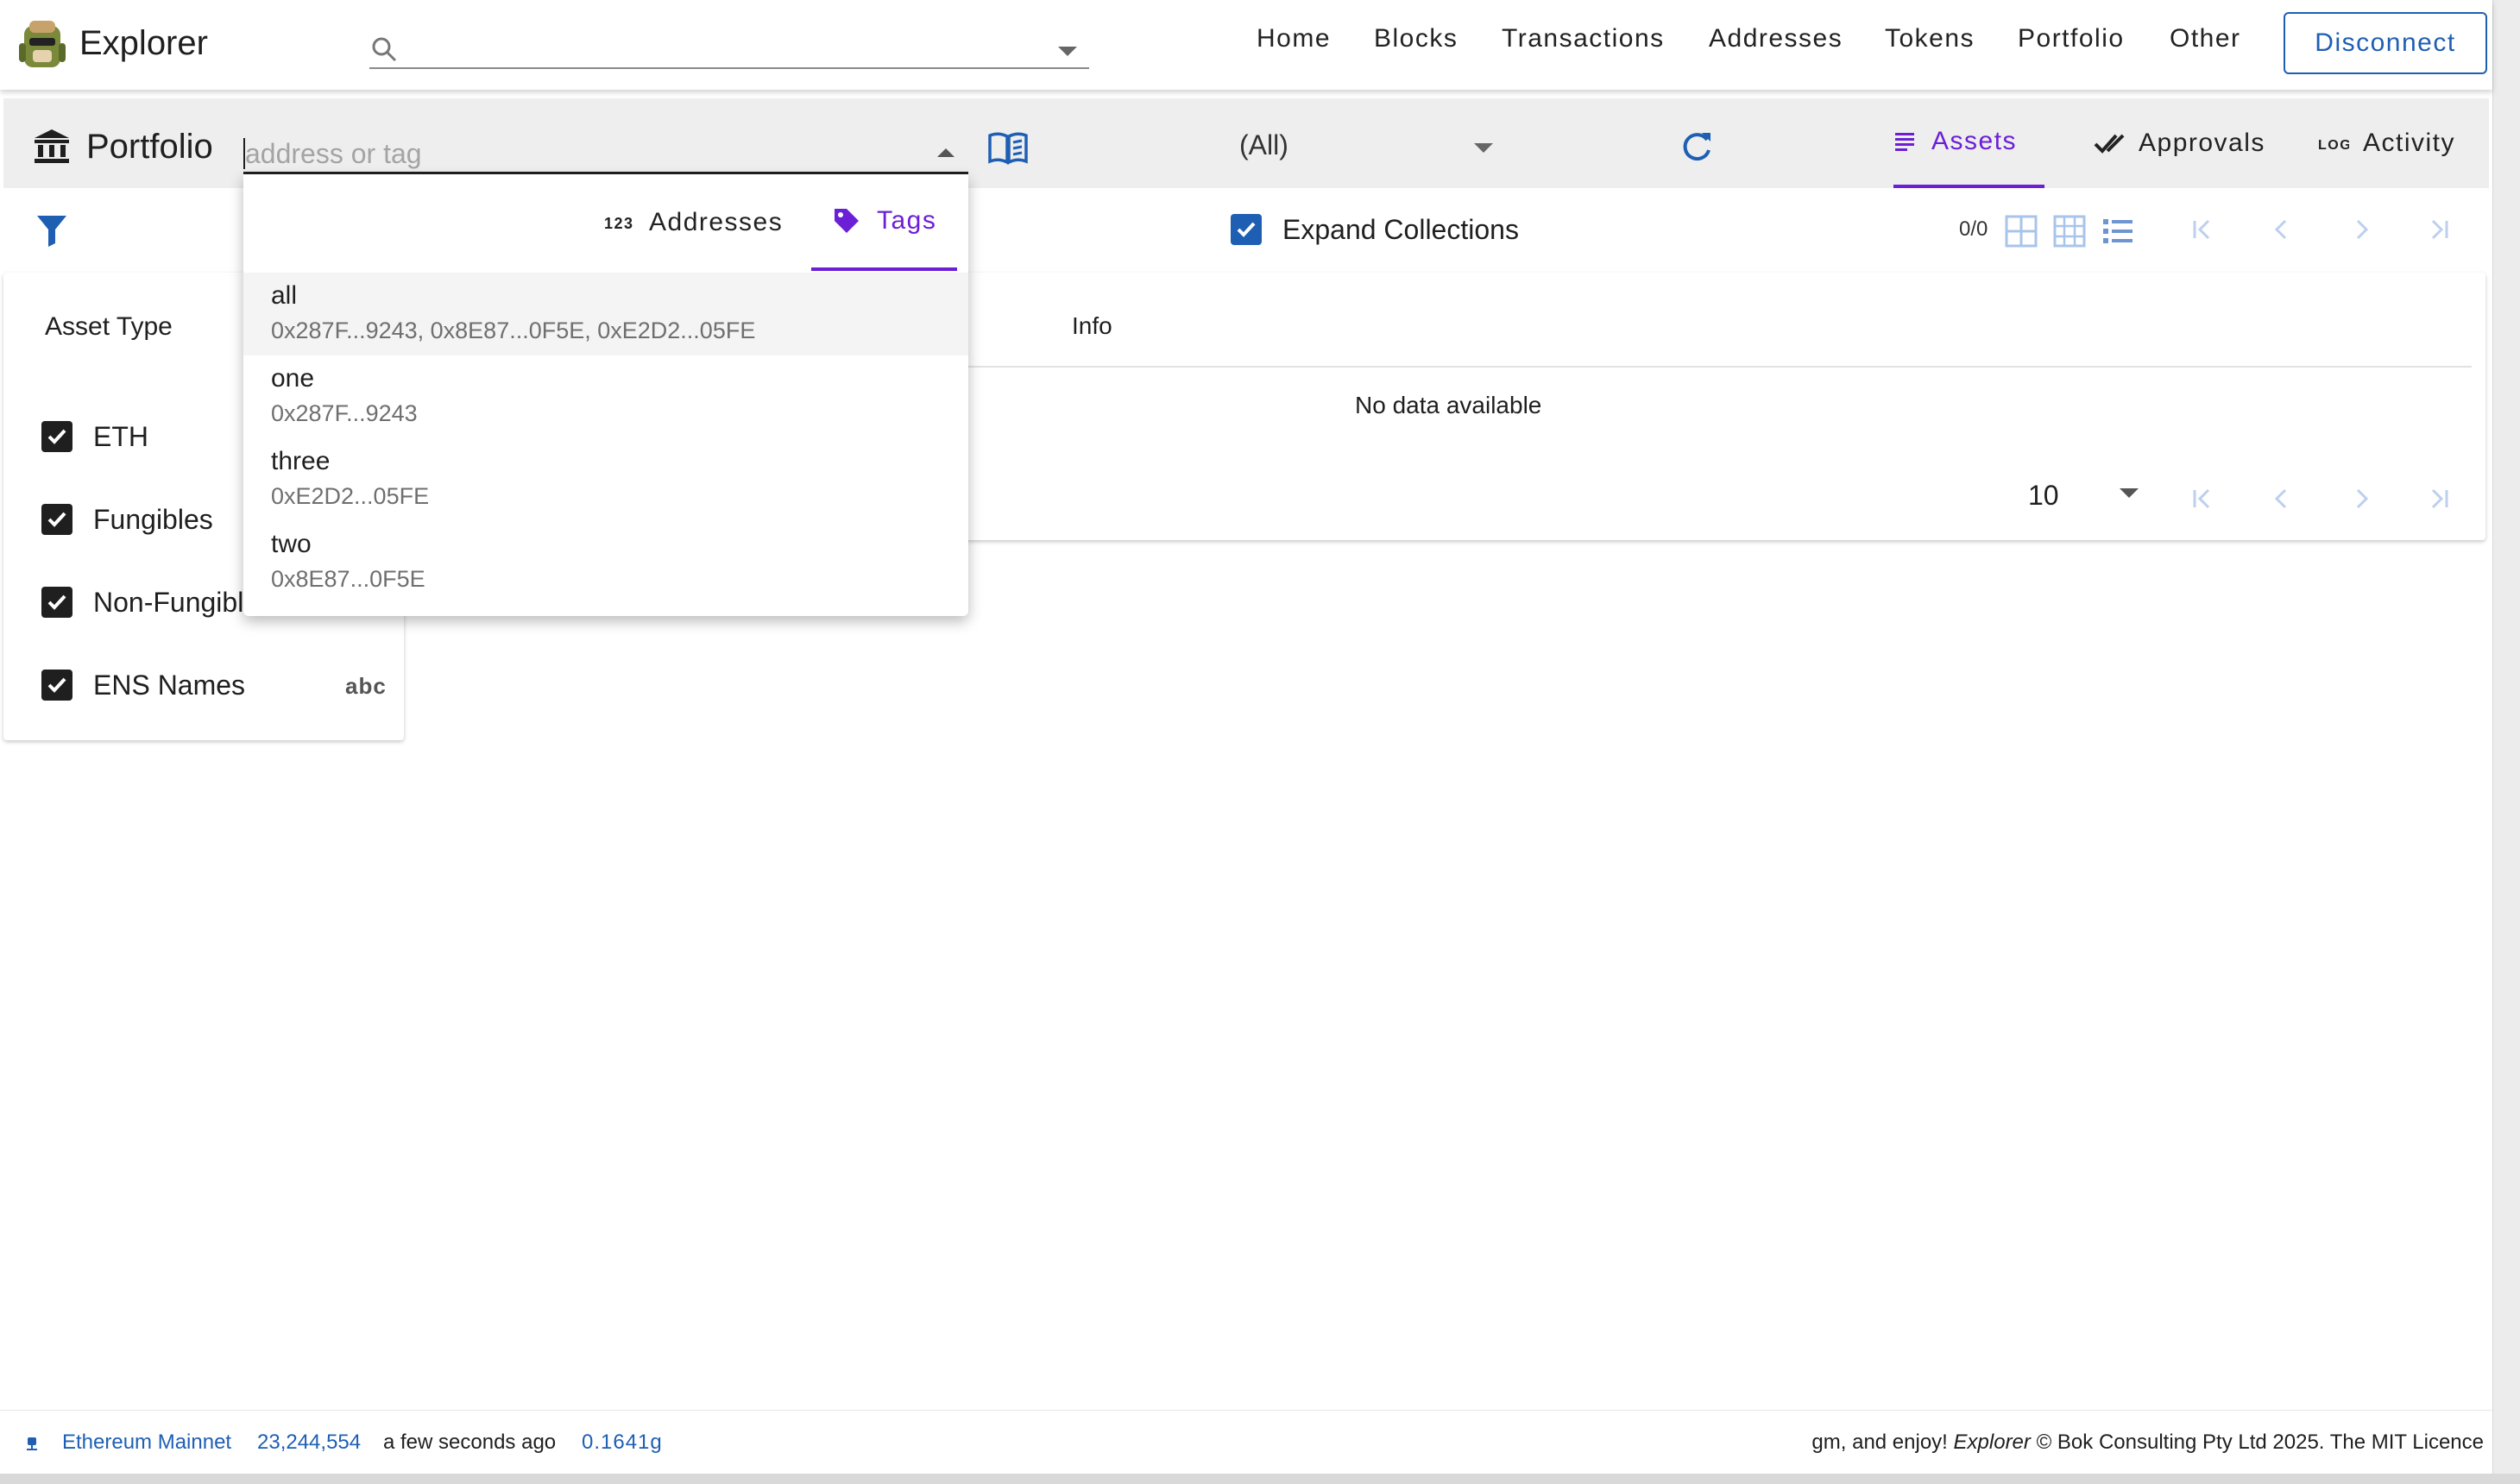  What do you see at coordinates (1716, 406) in the screenshot?
I see `assets-table` at bounding box center [1716, 406].